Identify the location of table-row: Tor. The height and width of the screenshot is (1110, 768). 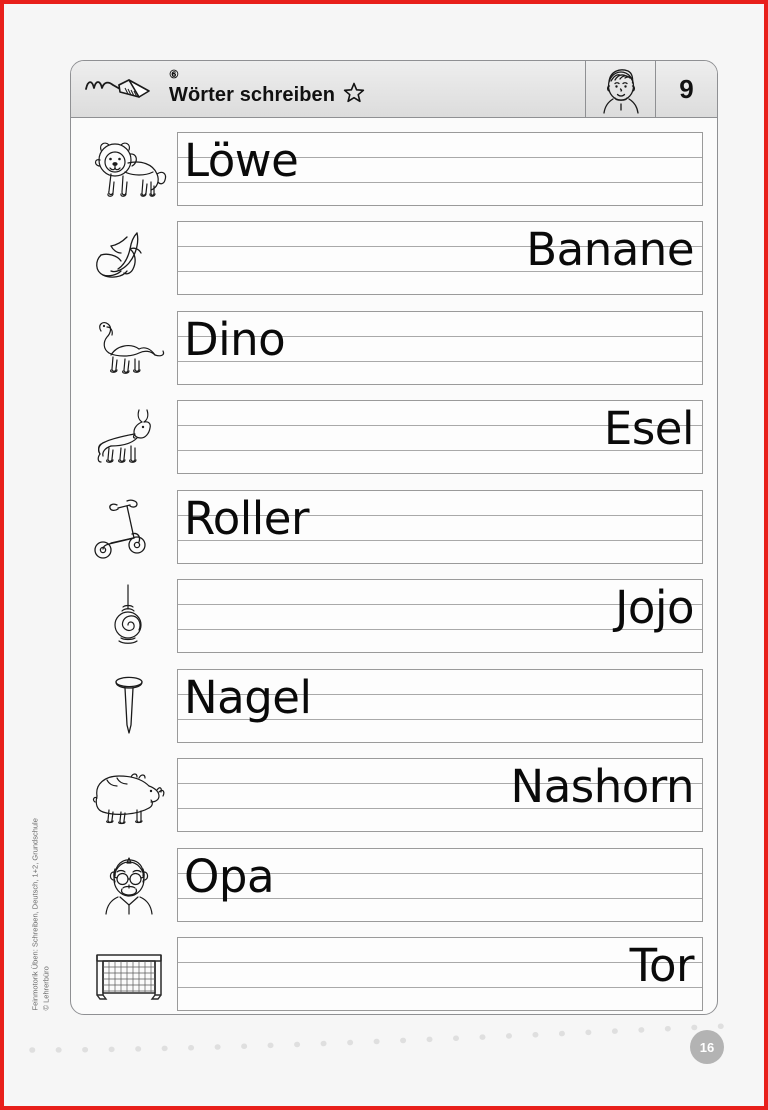
(392, 972).